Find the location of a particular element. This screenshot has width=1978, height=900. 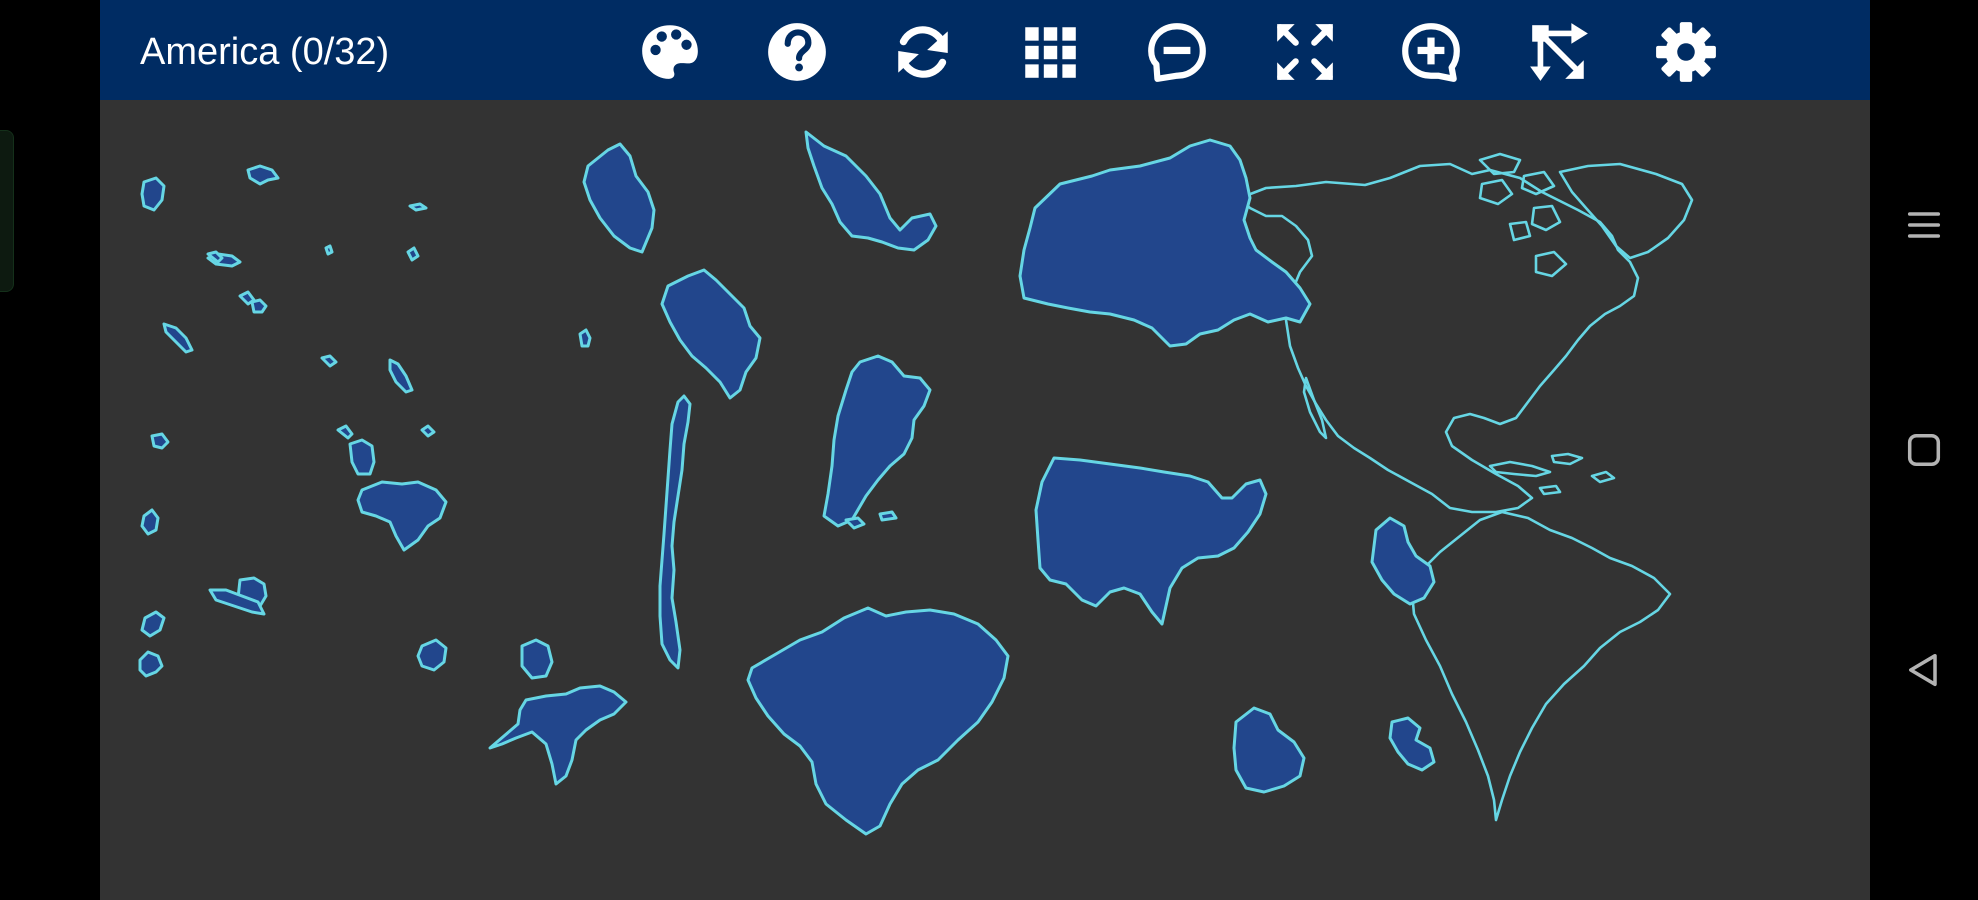

edge-panel-handle is located at coordinates (7, 211).